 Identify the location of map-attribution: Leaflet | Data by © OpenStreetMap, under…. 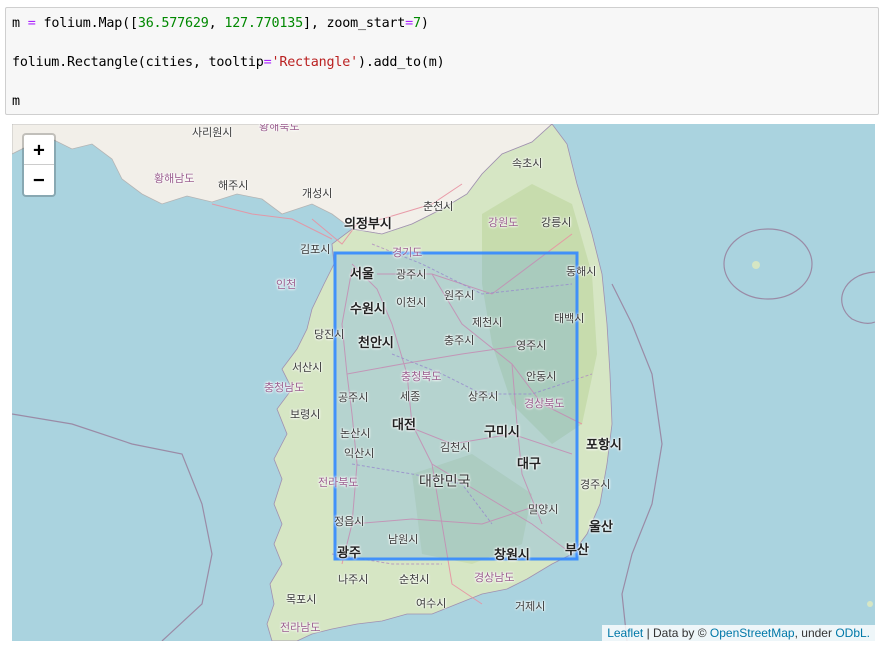
(738, 633).